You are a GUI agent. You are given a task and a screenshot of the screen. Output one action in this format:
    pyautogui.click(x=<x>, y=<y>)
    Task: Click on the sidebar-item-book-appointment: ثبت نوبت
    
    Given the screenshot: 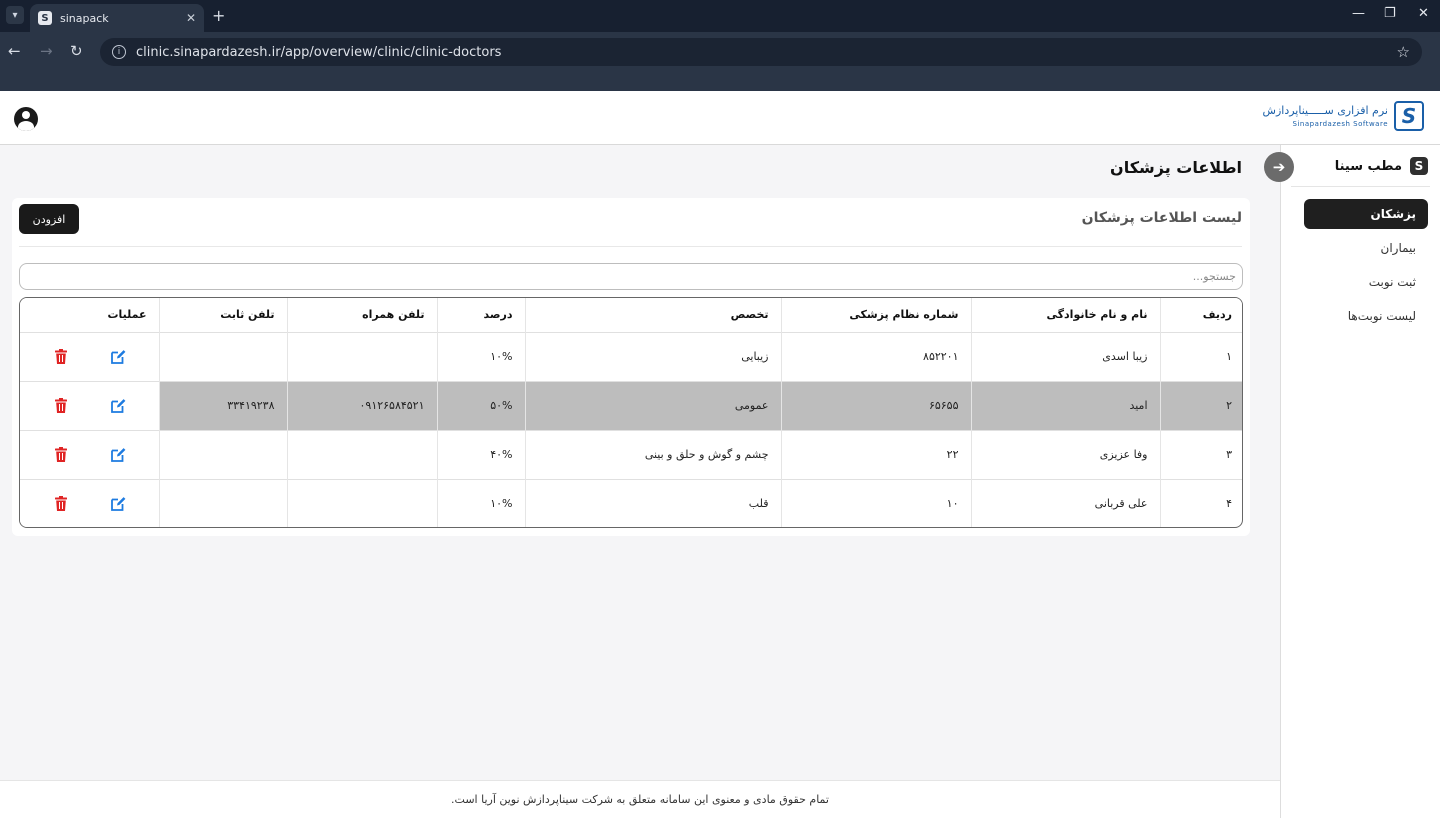 What is the action you would take?
    pyautogui.click(x=1366, y=282)
    